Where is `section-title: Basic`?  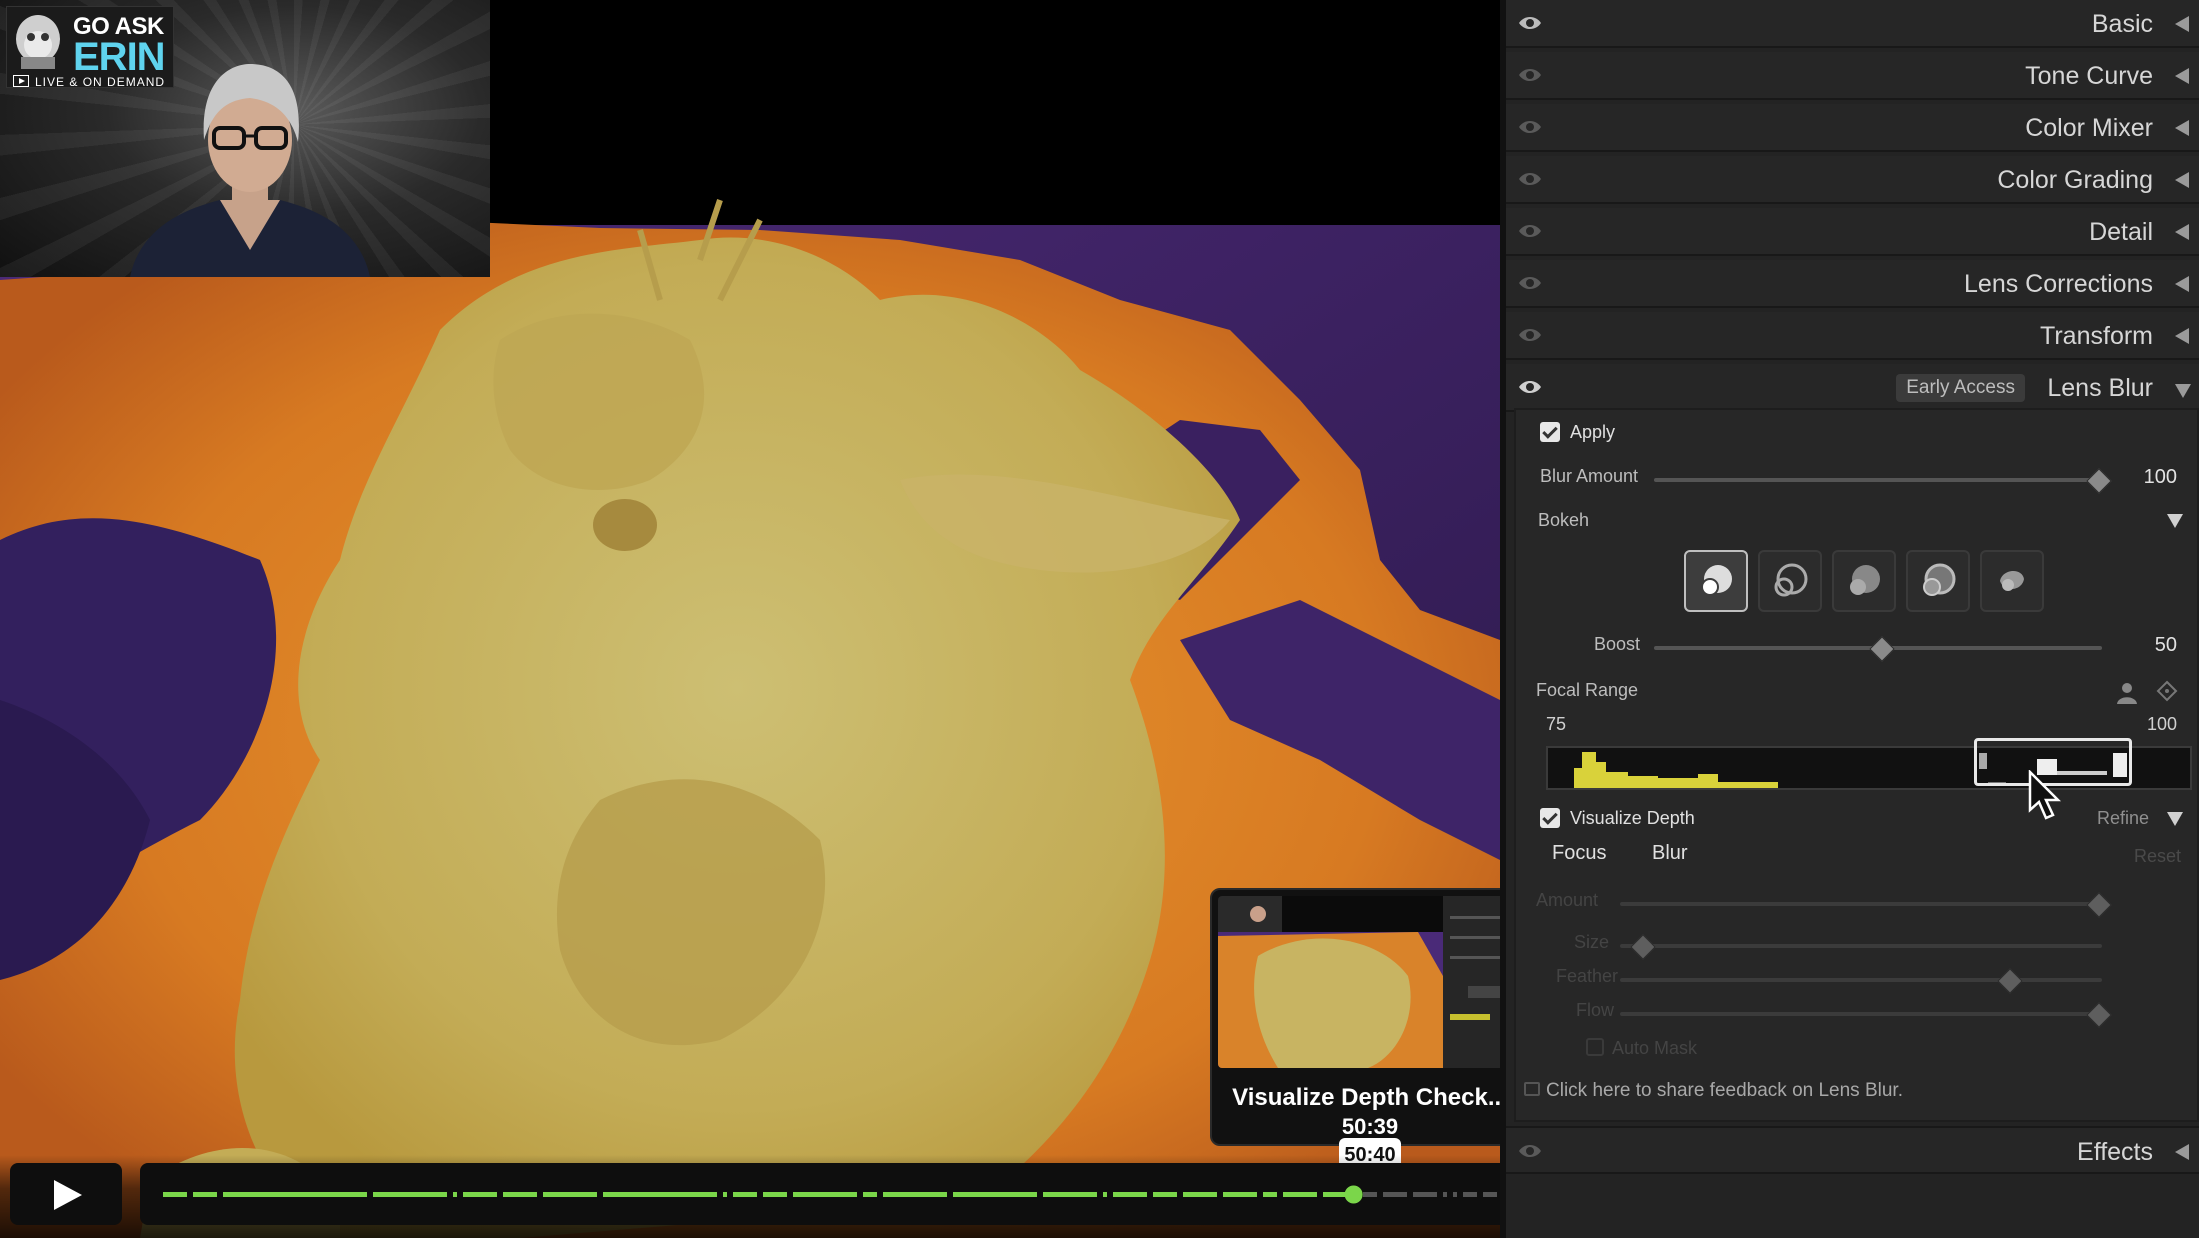
section-title: Basic is located at coordinates (2122, 24).